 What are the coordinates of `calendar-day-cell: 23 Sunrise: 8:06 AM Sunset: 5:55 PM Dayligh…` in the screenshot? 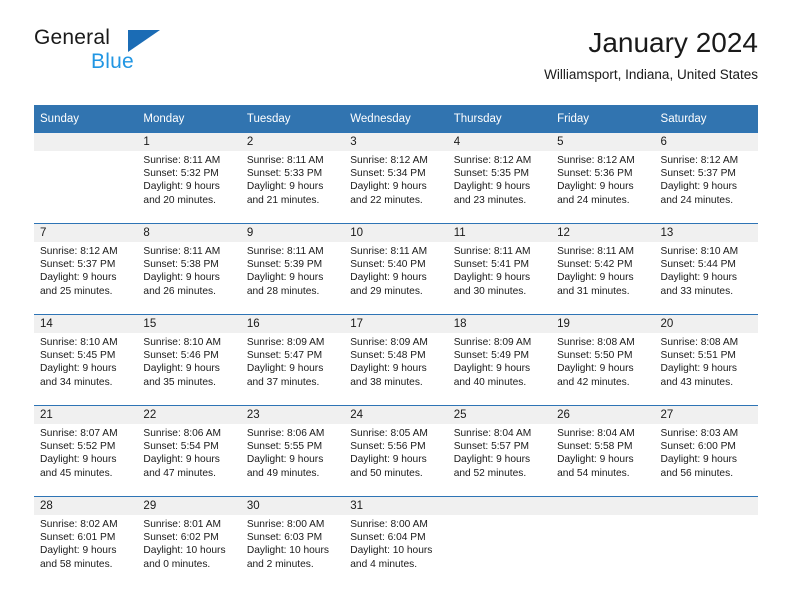 It's located at (292, 451).